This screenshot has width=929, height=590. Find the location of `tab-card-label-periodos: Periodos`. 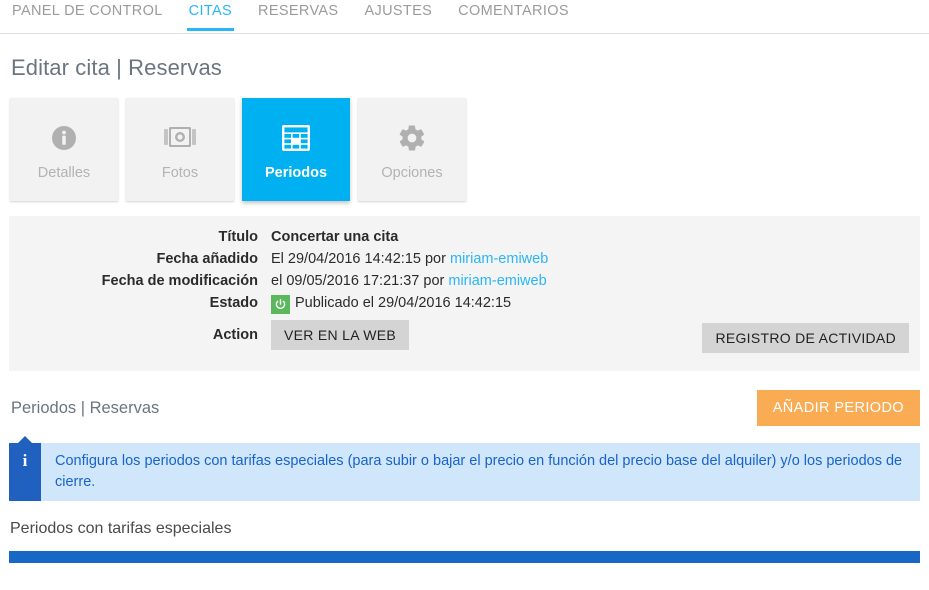

tab-card-label-periodos: Periodos is located at coordinates (296, 173).